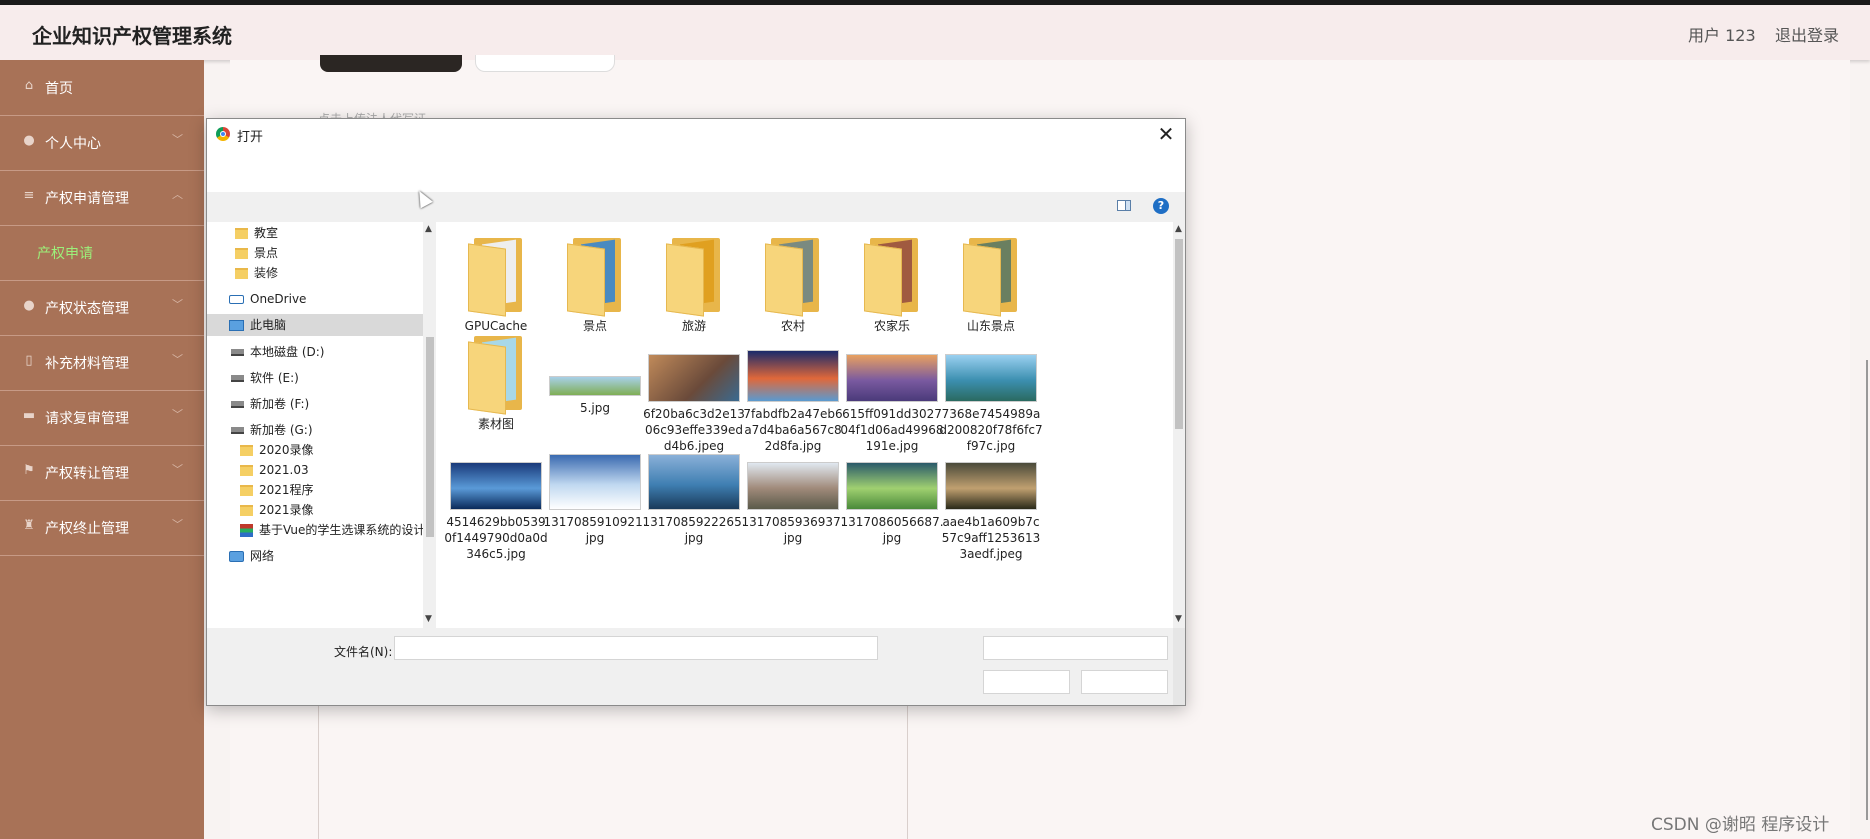 This screenshot has width=1870, height=839. I want to click on file-name: 5.jpg, so click(595, 408).